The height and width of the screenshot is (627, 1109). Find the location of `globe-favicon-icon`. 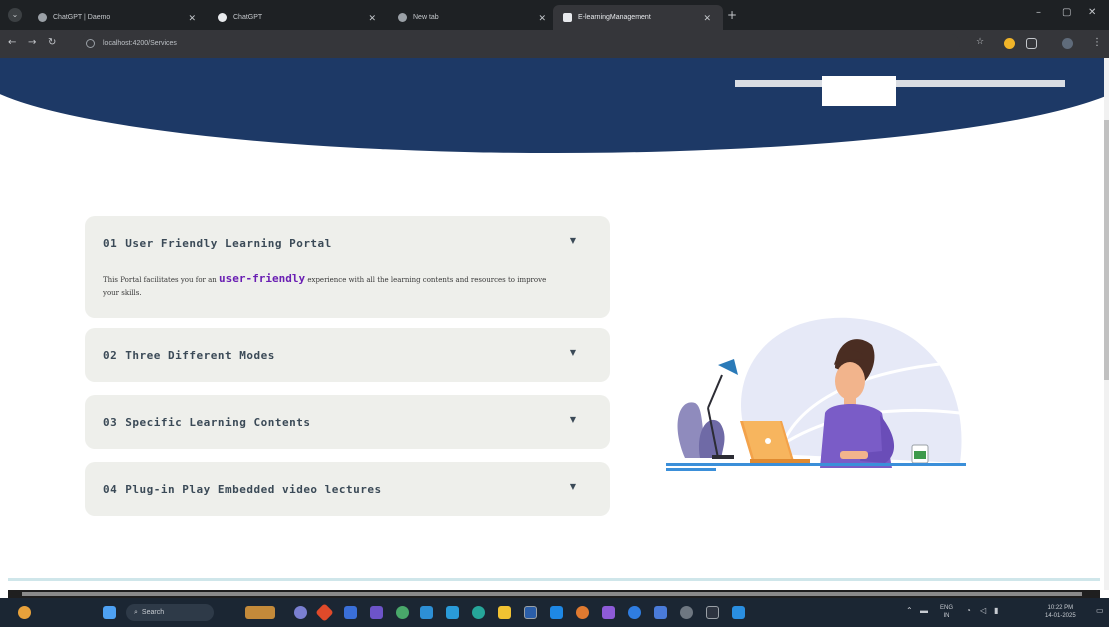

globe-favicon-icon is located at coordinates (402, 17).